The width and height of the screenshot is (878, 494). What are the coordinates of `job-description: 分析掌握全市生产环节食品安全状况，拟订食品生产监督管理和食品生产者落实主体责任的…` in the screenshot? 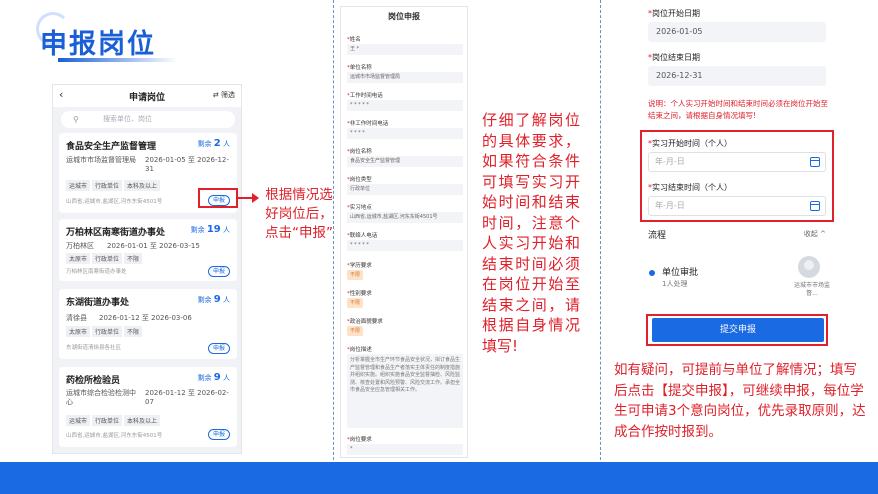 It's located at (405, 391).